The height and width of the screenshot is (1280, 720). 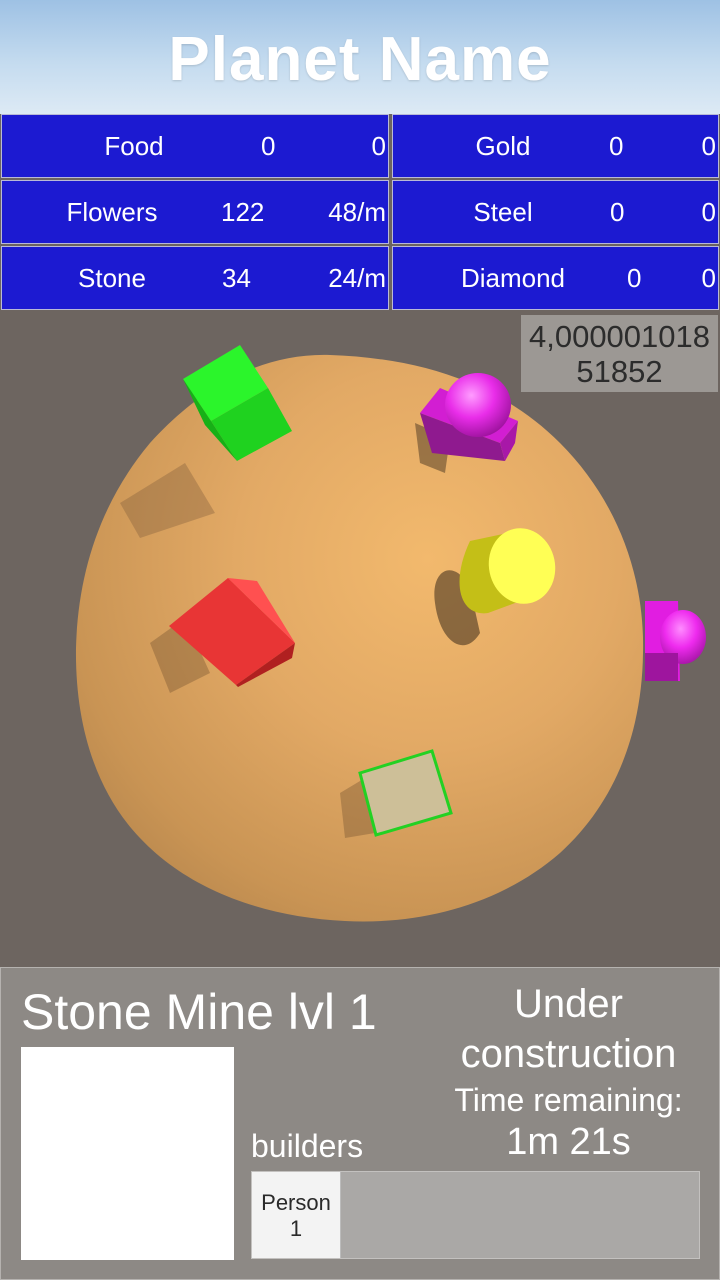 I want to click on resource-name: Steel, so click(x=503, y=212).